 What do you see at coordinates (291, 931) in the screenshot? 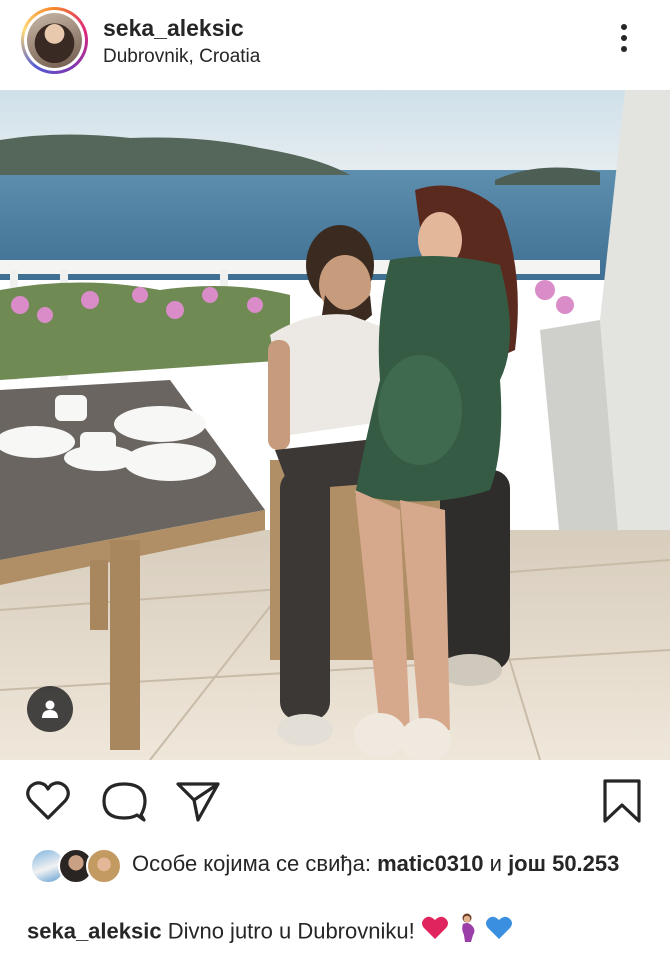
I see `caption-text: Divno jutro u Dubrovniku!` at bounding box center [291, 931].